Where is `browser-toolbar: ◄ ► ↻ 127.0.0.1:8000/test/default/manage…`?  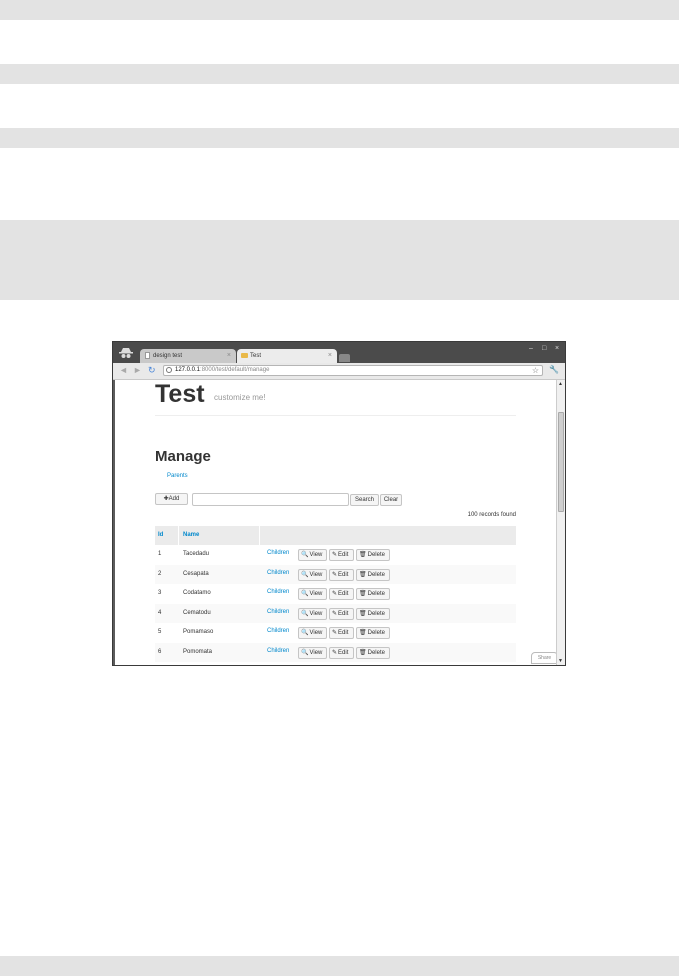
browser-toolbar: ◄ ► ↻ 127.0.0.1:8000/test/default/manage… is located at coordinates (339, 371).